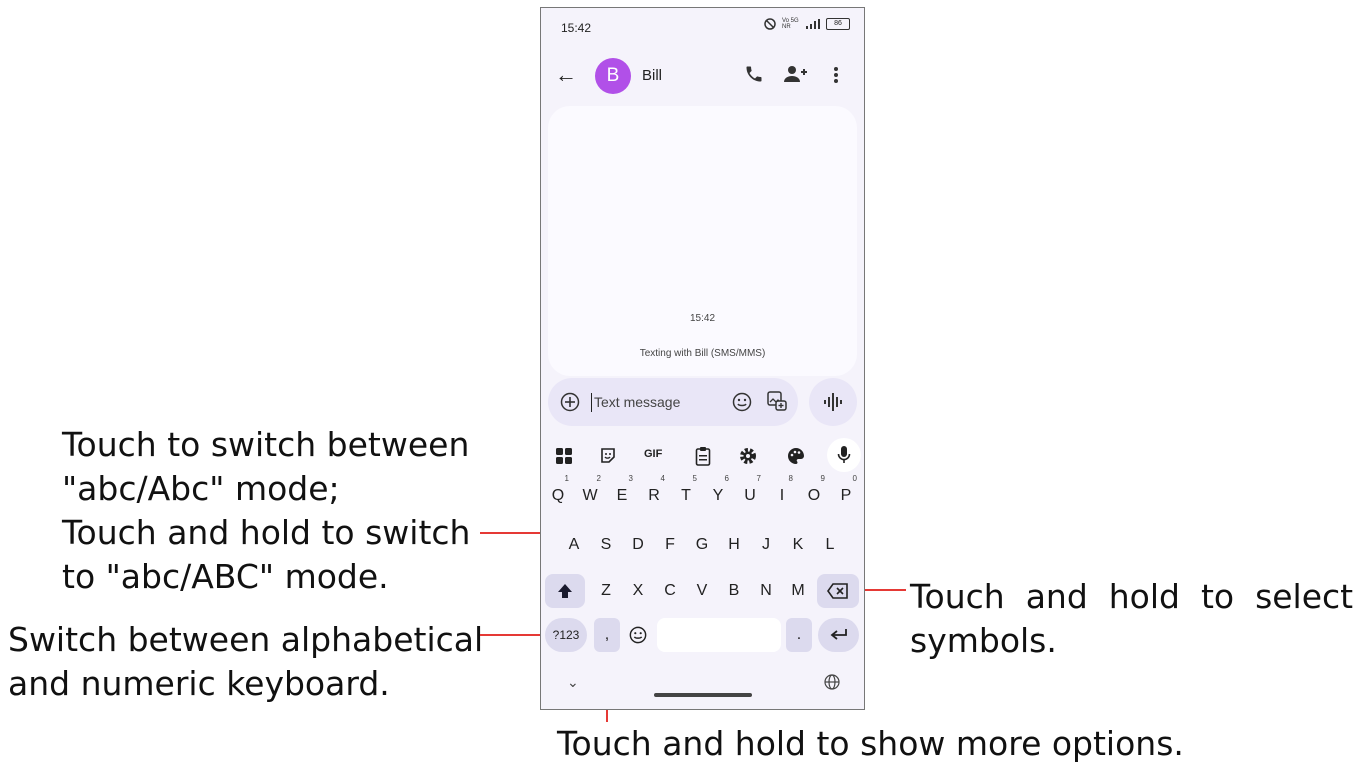 Image resolution: width=1358 pixels, height=766 pixels. I want to click on key-hint: 8, so click(790, 478).